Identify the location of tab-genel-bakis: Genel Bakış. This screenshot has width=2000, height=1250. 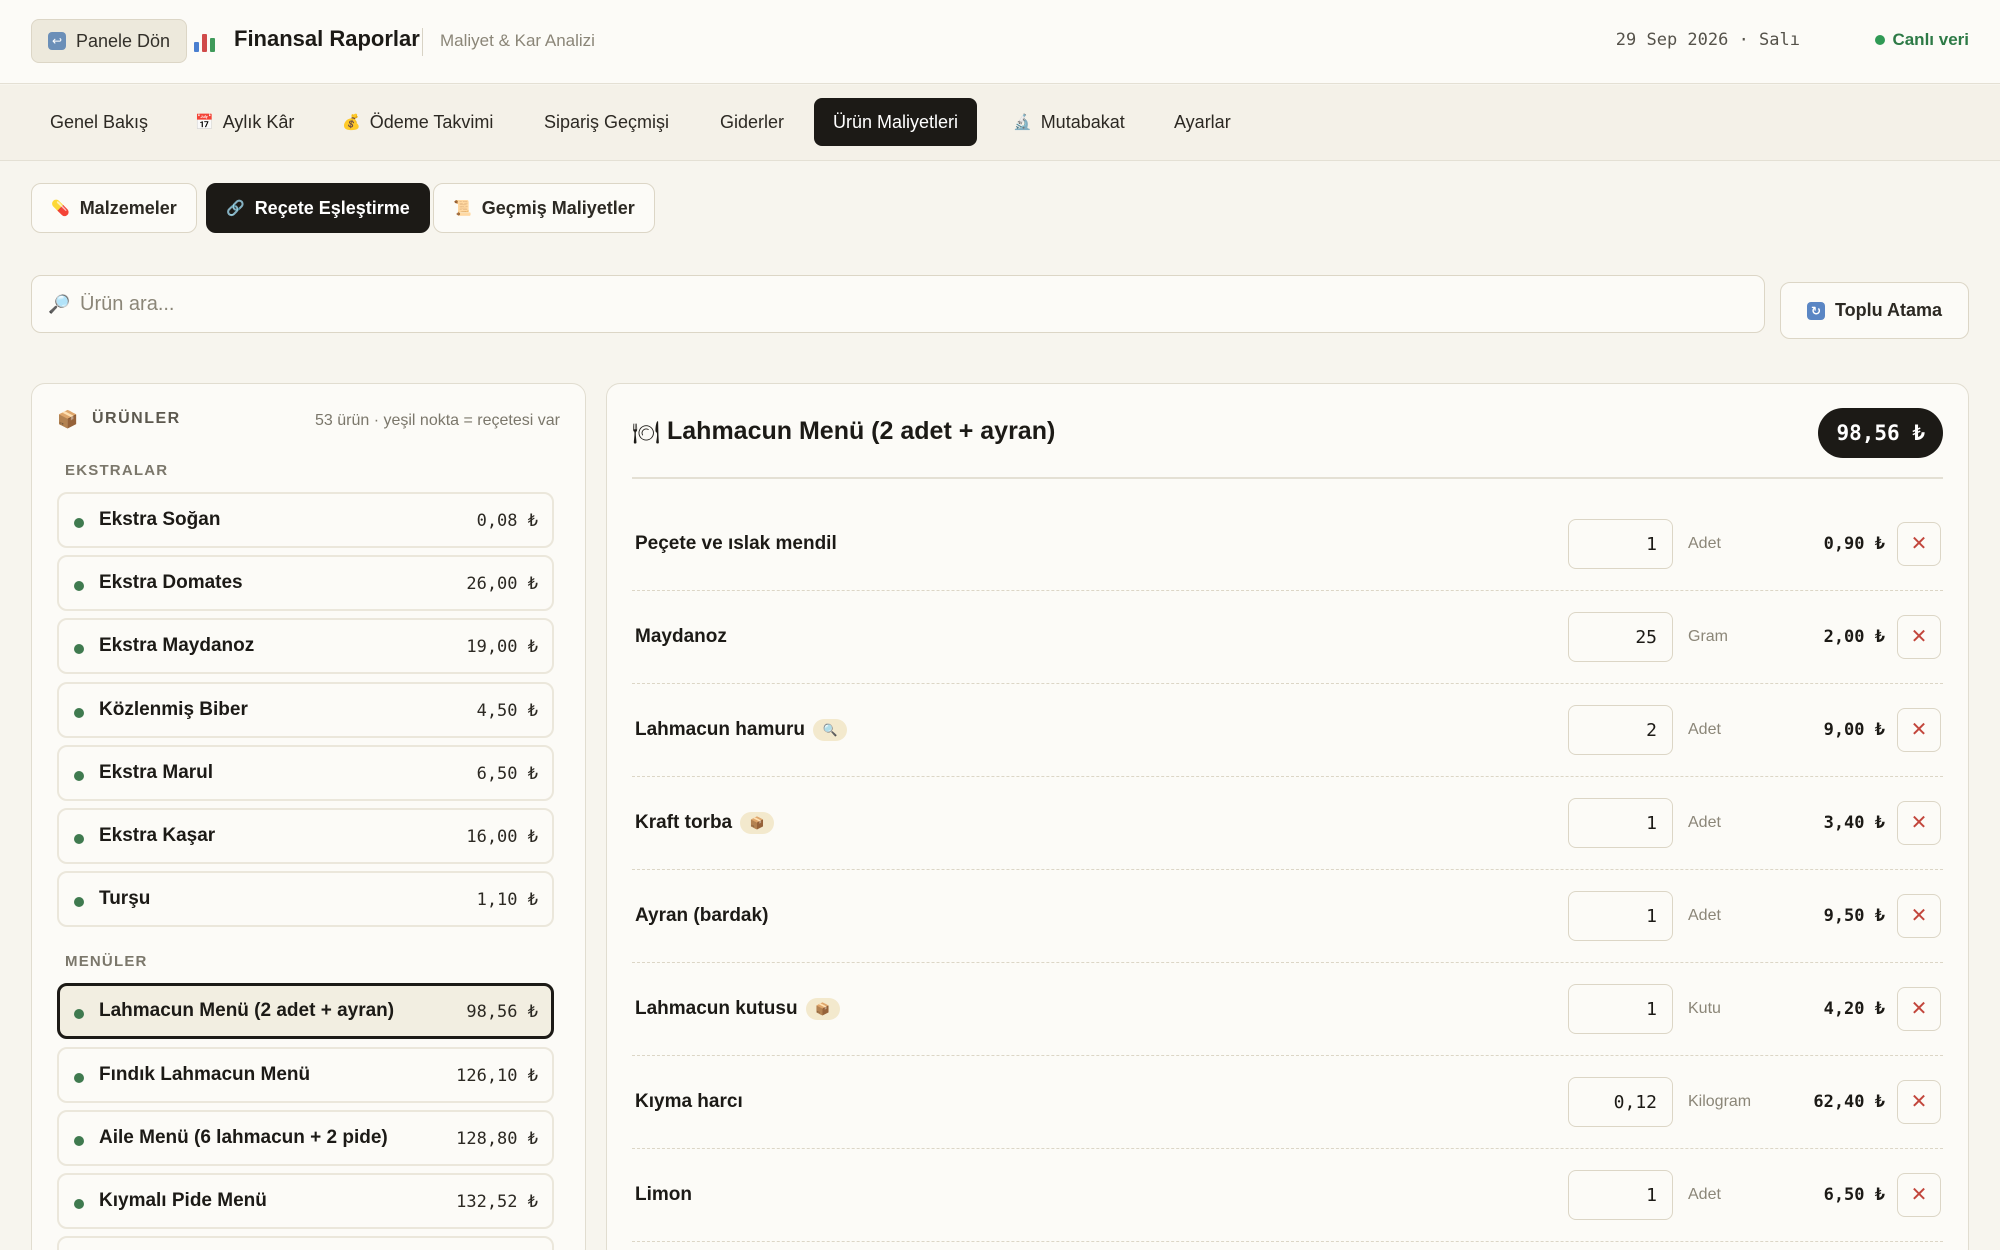
(99, 122).